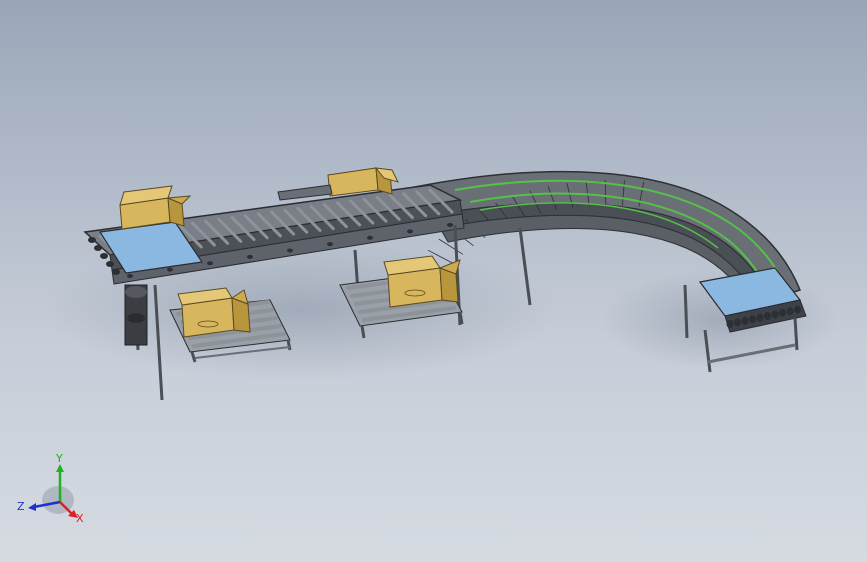 Image resolution: width=867 pixels, height=562 pixels. What do you see at coordinates (305, 192) in the screenshot?
I see `upper-side-stub` at bounding box center [305, 192].